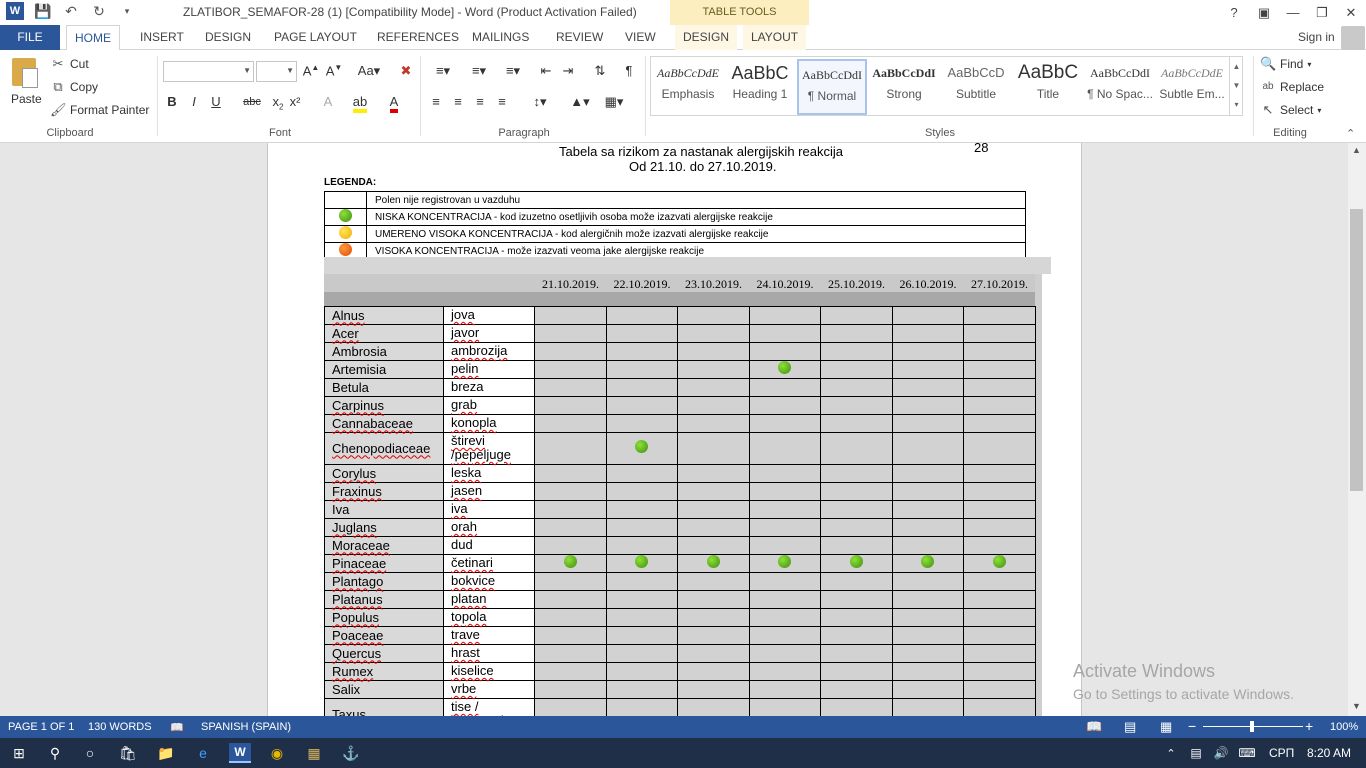 This screenshot has width=1366, height=768. Describe the element at coordinates (832, 87) in the screenshot. I see `style-normal: AaBbCcDdI ¶ Normal` at that location.